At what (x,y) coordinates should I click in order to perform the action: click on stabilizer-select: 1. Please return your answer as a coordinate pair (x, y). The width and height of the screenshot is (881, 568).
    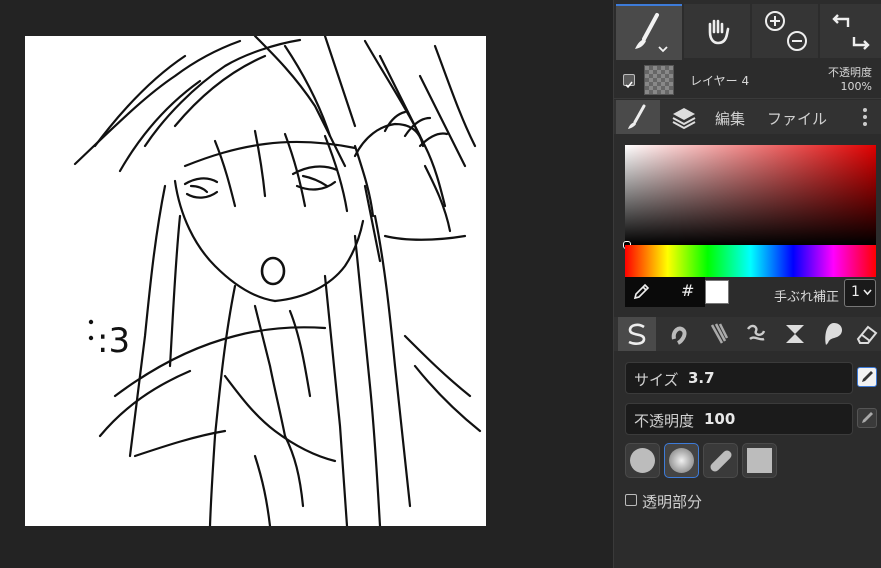
    Looking at the image, I should click on (860, 293).